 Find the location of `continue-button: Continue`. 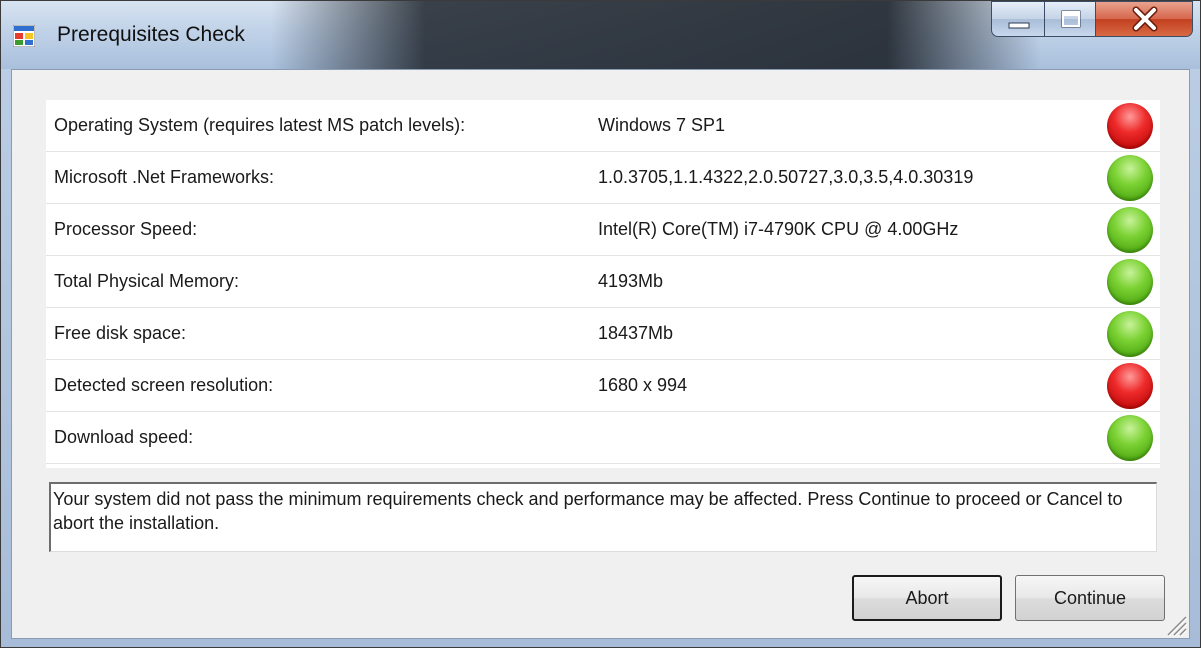

continue-button: Continue is located at coordinates (1090, 598).